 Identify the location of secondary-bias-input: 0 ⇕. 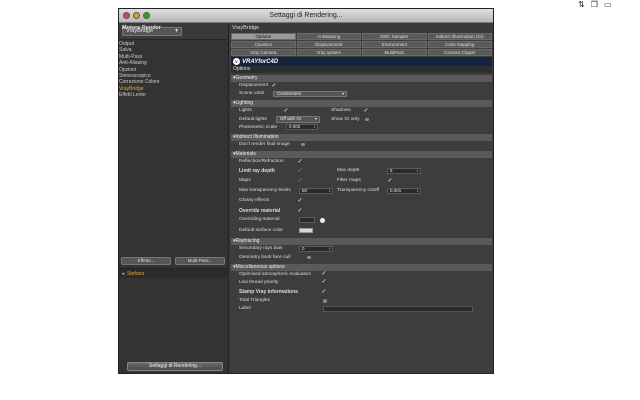
(316, 248).